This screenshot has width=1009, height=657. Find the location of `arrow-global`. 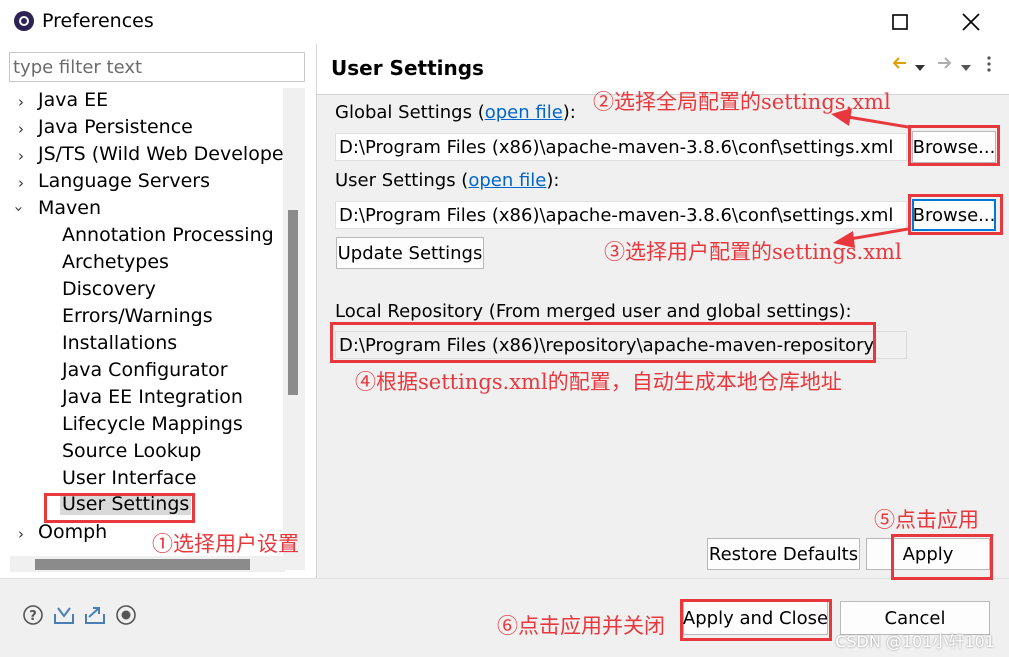

arrow-global is located at coordinates (878, 122).